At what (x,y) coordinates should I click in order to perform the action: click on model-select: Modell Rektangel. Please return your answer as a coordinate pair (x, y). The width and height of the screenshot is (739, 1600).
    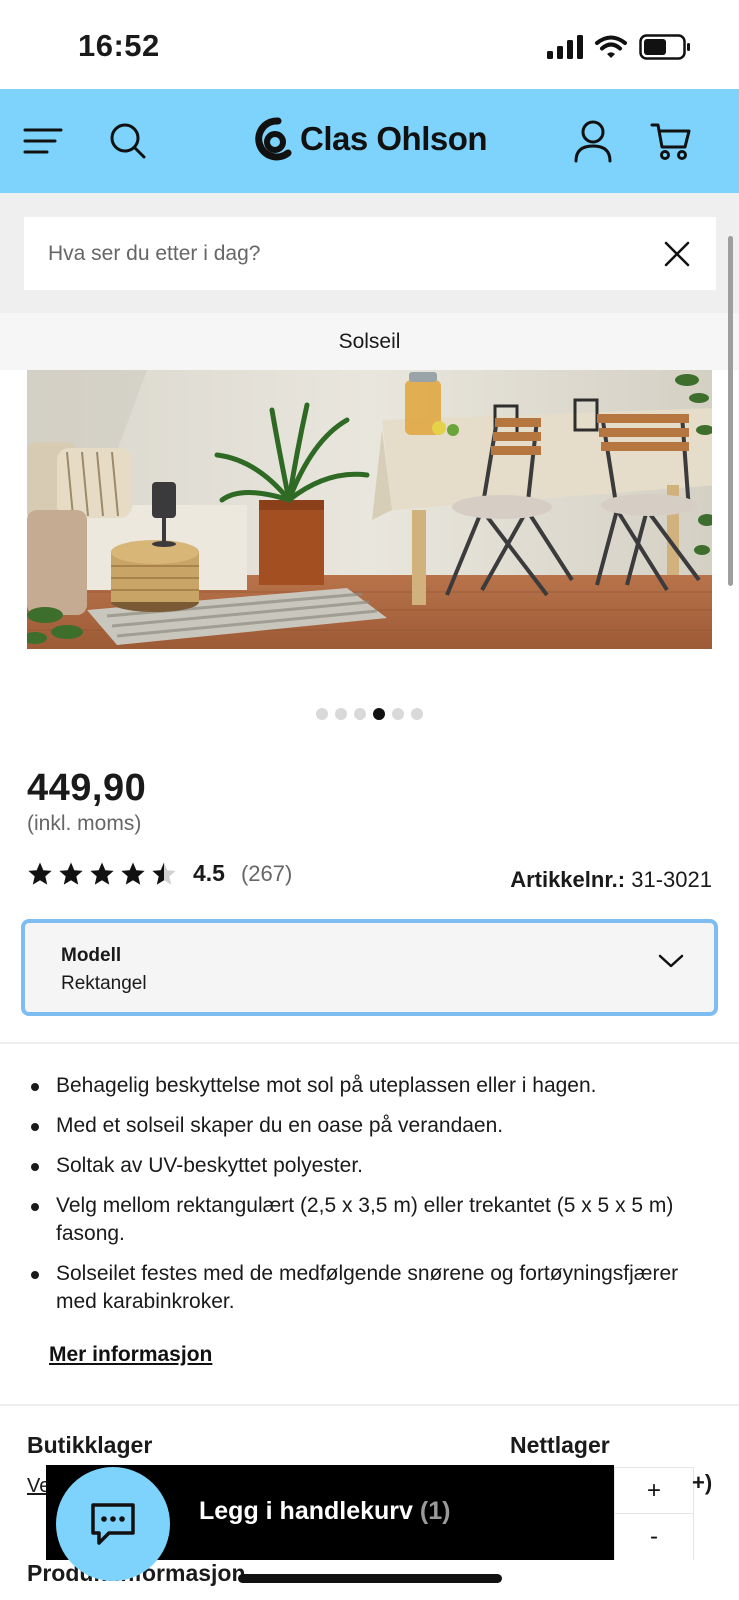
    Looking at the image, I should click on (369, 967).